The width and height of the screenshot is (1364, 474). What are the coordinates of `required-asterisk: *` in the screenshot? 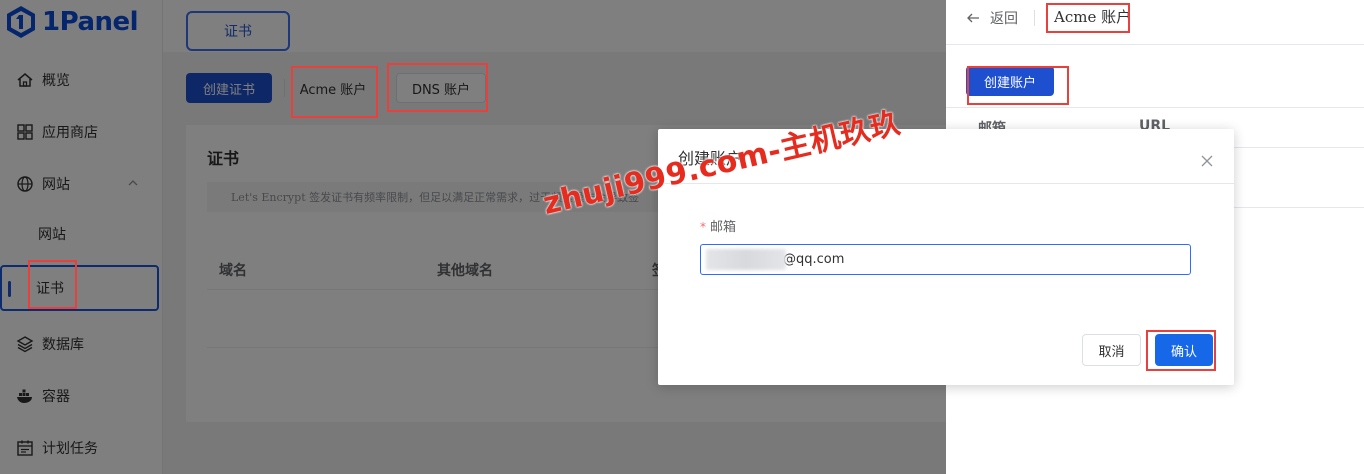 It's located at (703, 227).